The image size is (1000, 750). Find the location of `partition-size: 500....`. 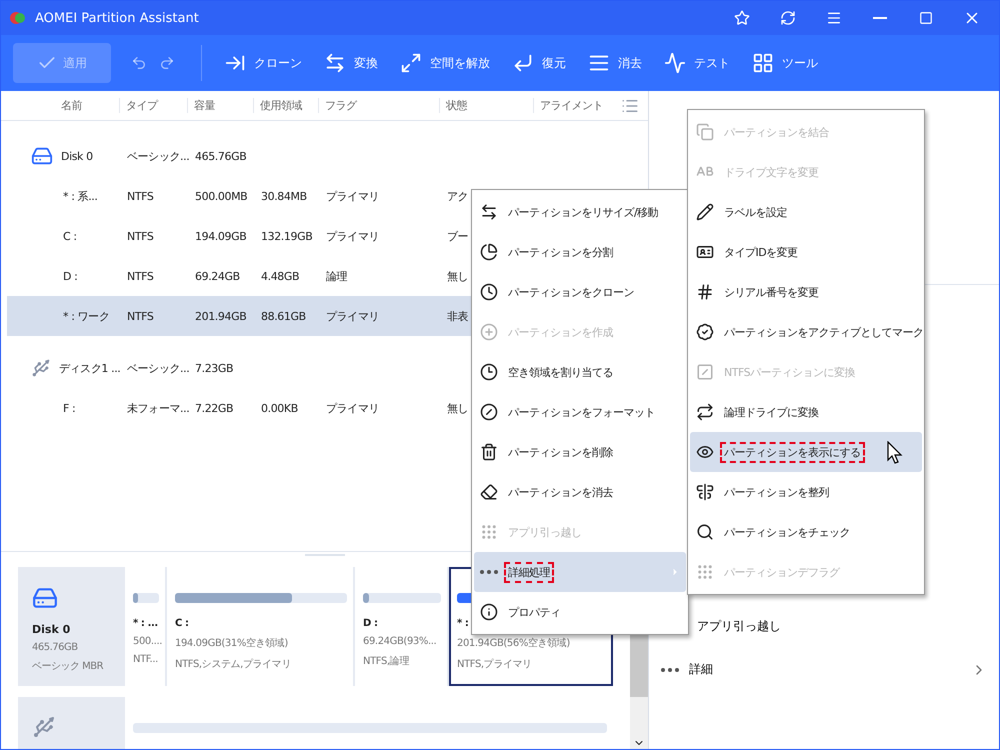

partition-size: 500.... is located at coordinates (147, 641).